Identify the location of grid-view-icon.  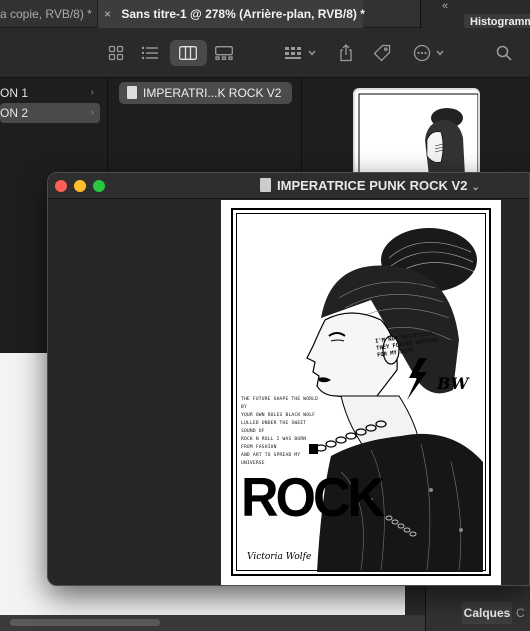
(116, 53).